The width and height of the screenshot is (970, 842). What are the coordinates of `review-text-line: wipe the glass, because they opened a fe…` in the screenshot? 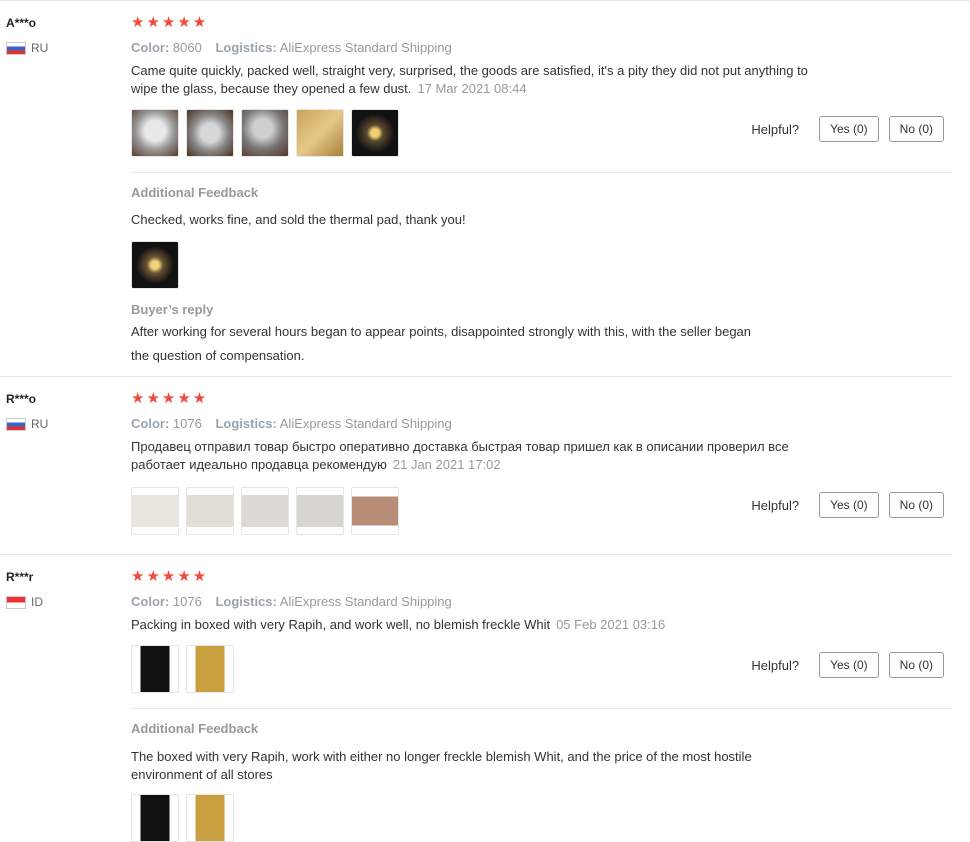 It's located at (271, 88).